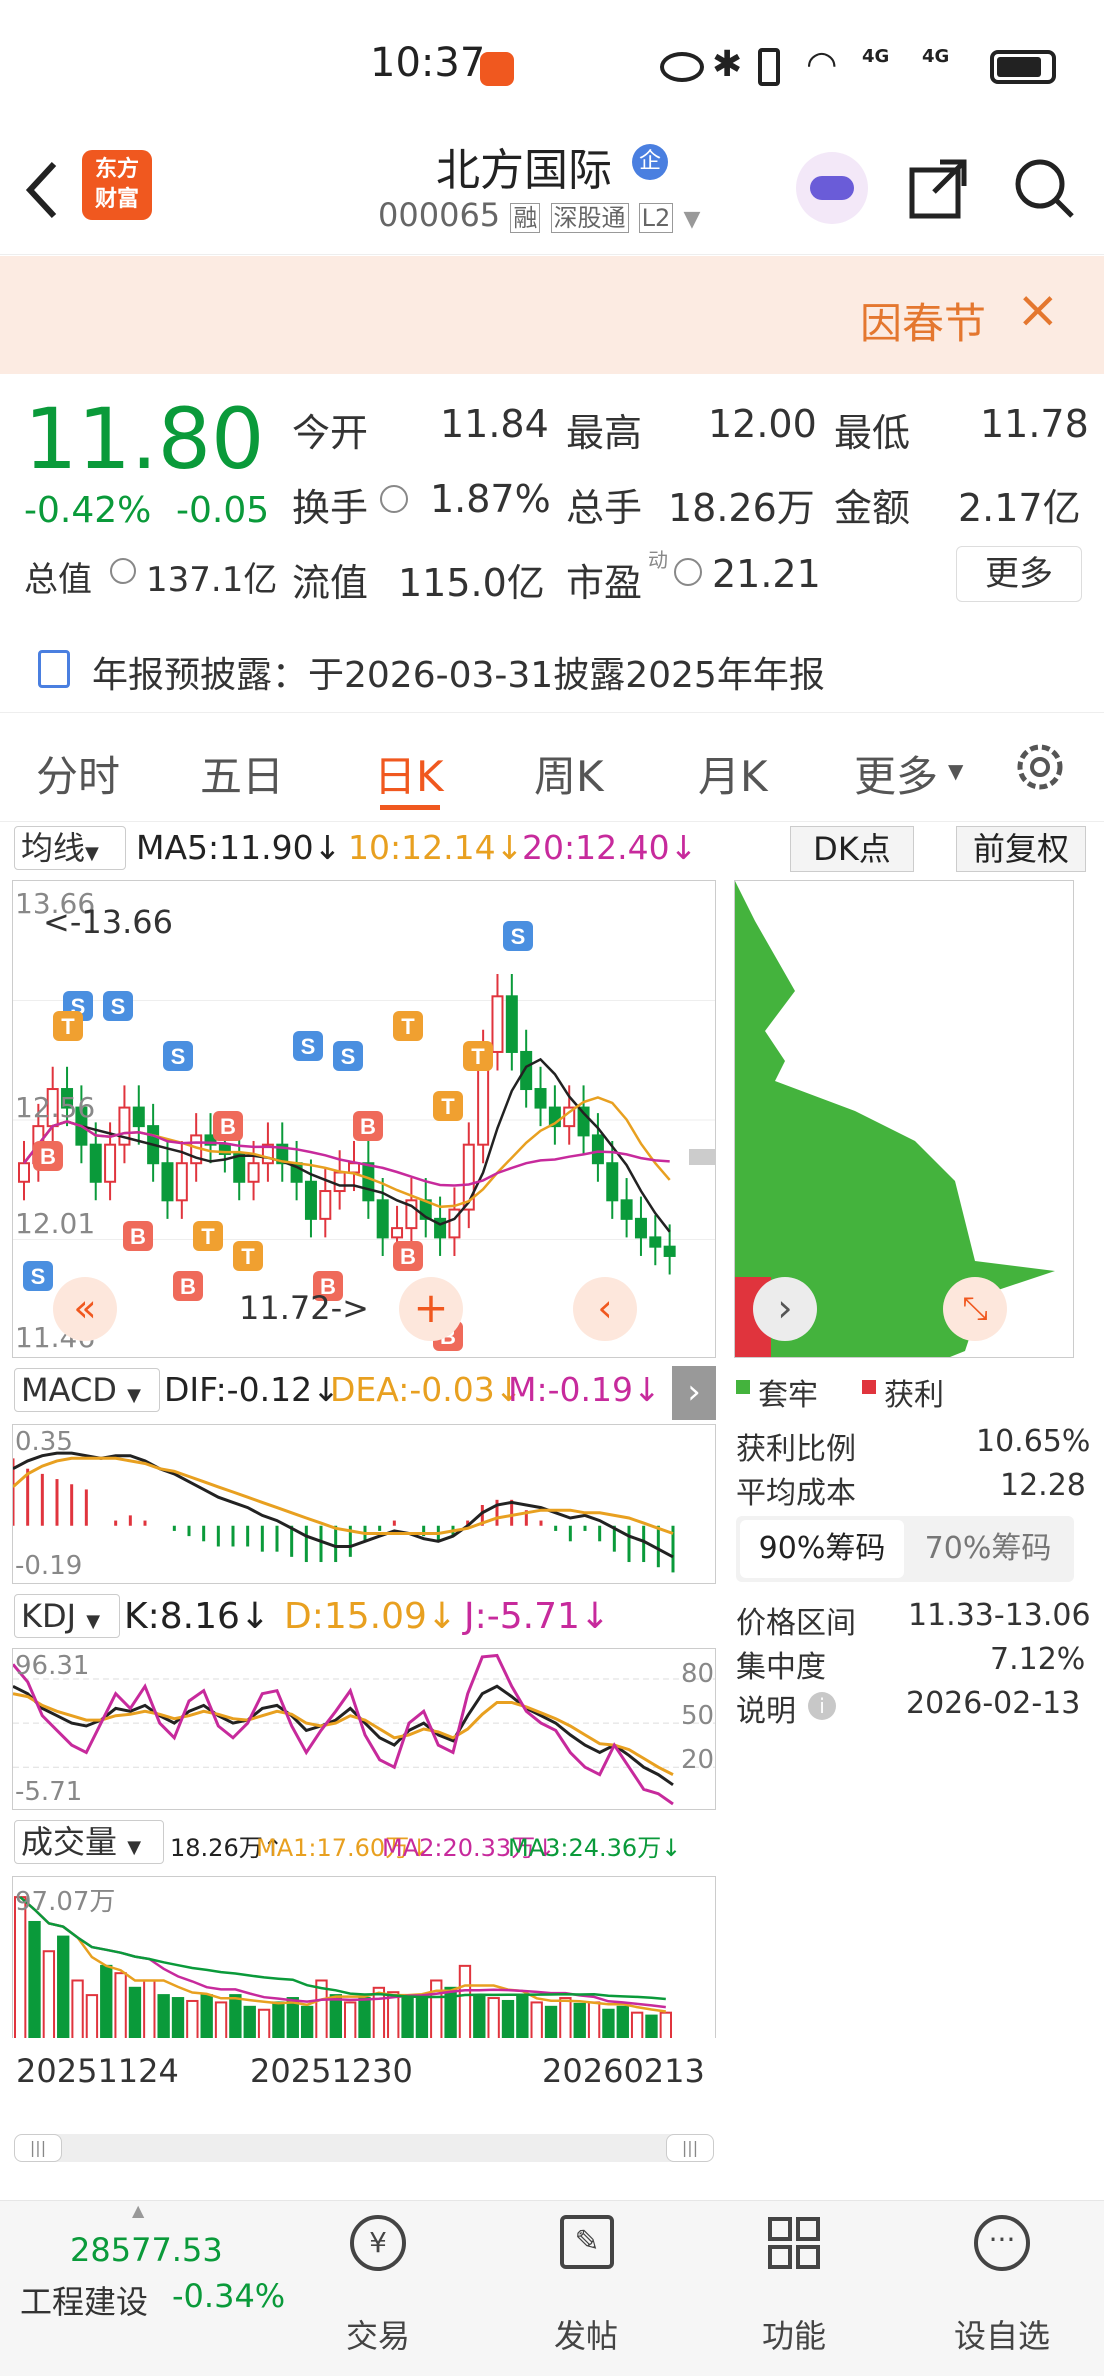 The image size is (1104, 2377). What do you see at coordinates (822, 1549) in the screenshot?
I see `tab-90-chip: 90%筹码` at bounding box center [822, 1549].